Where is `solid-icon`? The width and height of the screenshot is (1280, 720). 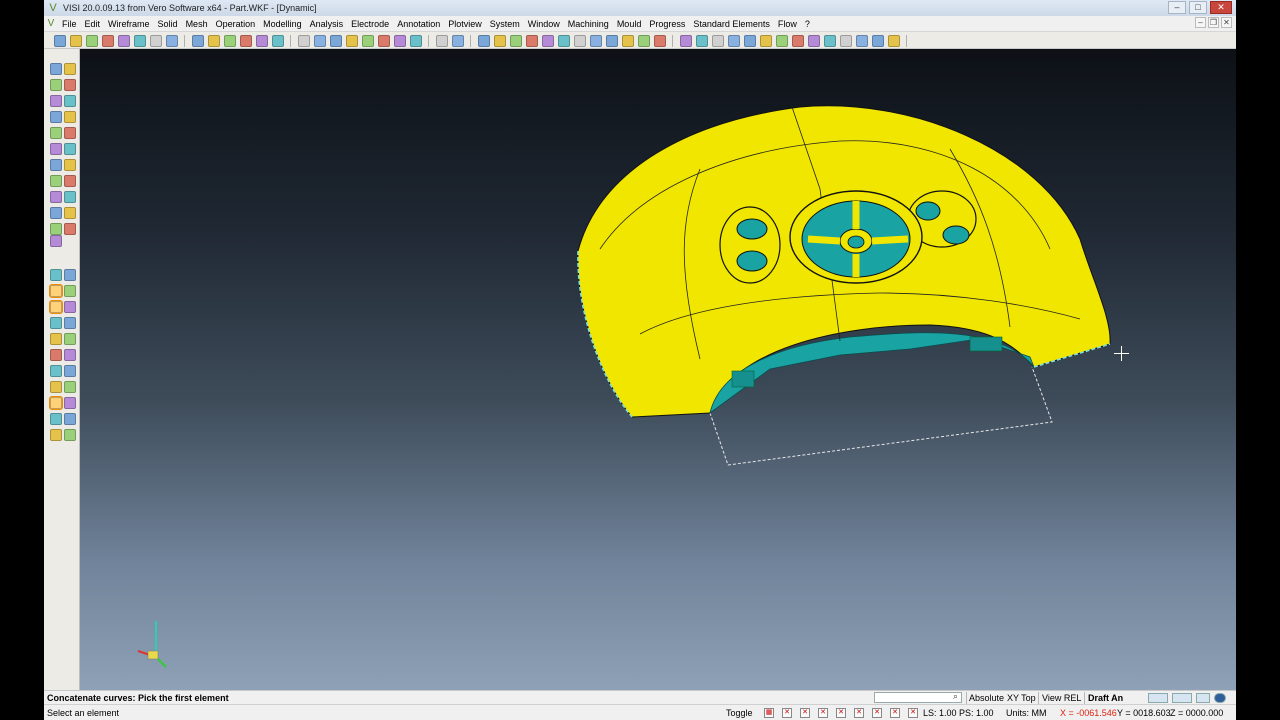
solid-icon is located at coordinates (686, 41).